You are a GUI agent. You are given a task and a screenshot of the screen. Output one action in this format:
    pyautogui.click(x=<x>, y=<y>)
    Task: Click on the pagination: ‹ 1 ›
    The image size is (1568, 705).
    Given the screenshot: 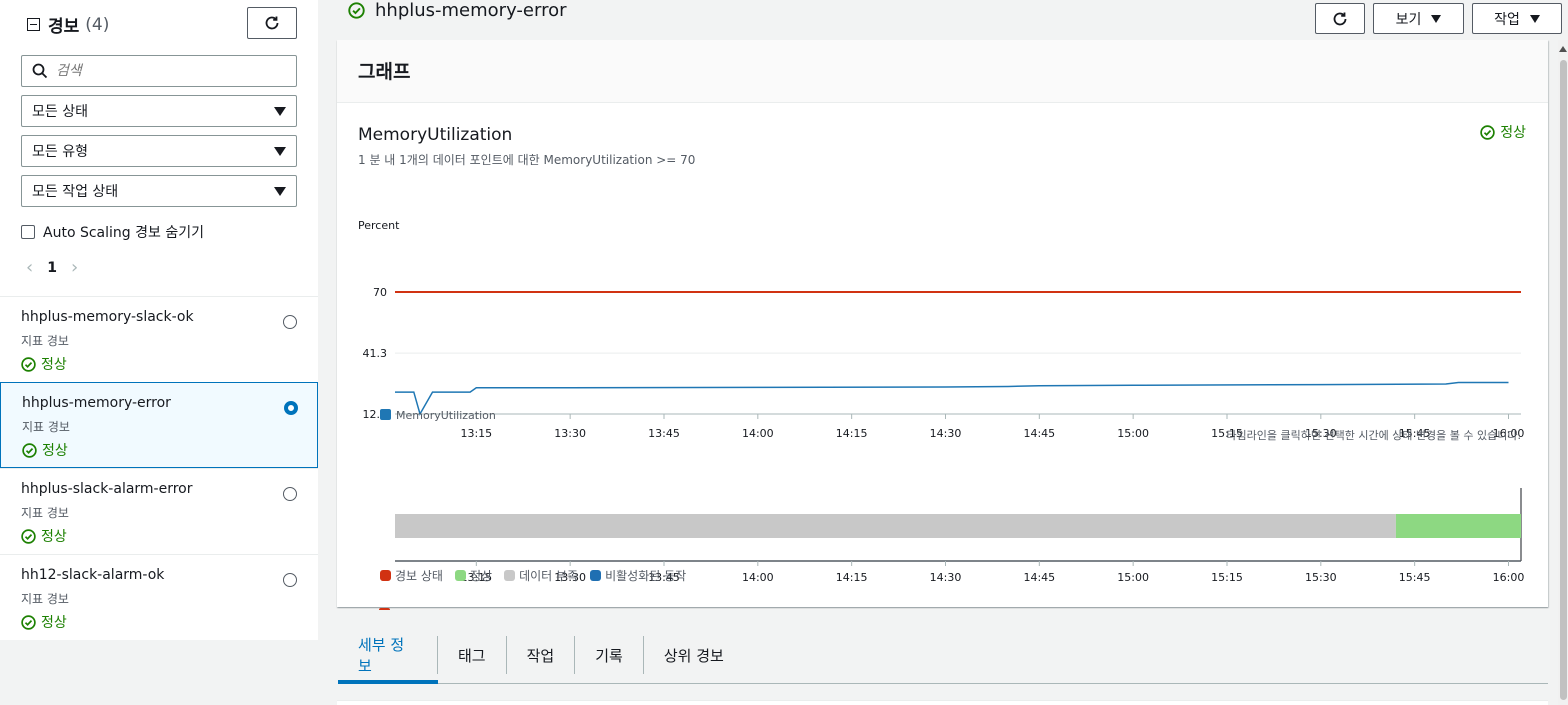 What is the action you would take?
    pyautogui.click(x=52, y=267)
    